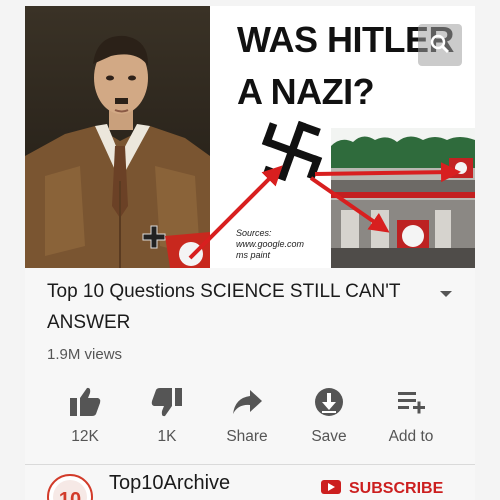  I want to click on youtube-icon, so click(331, 487).